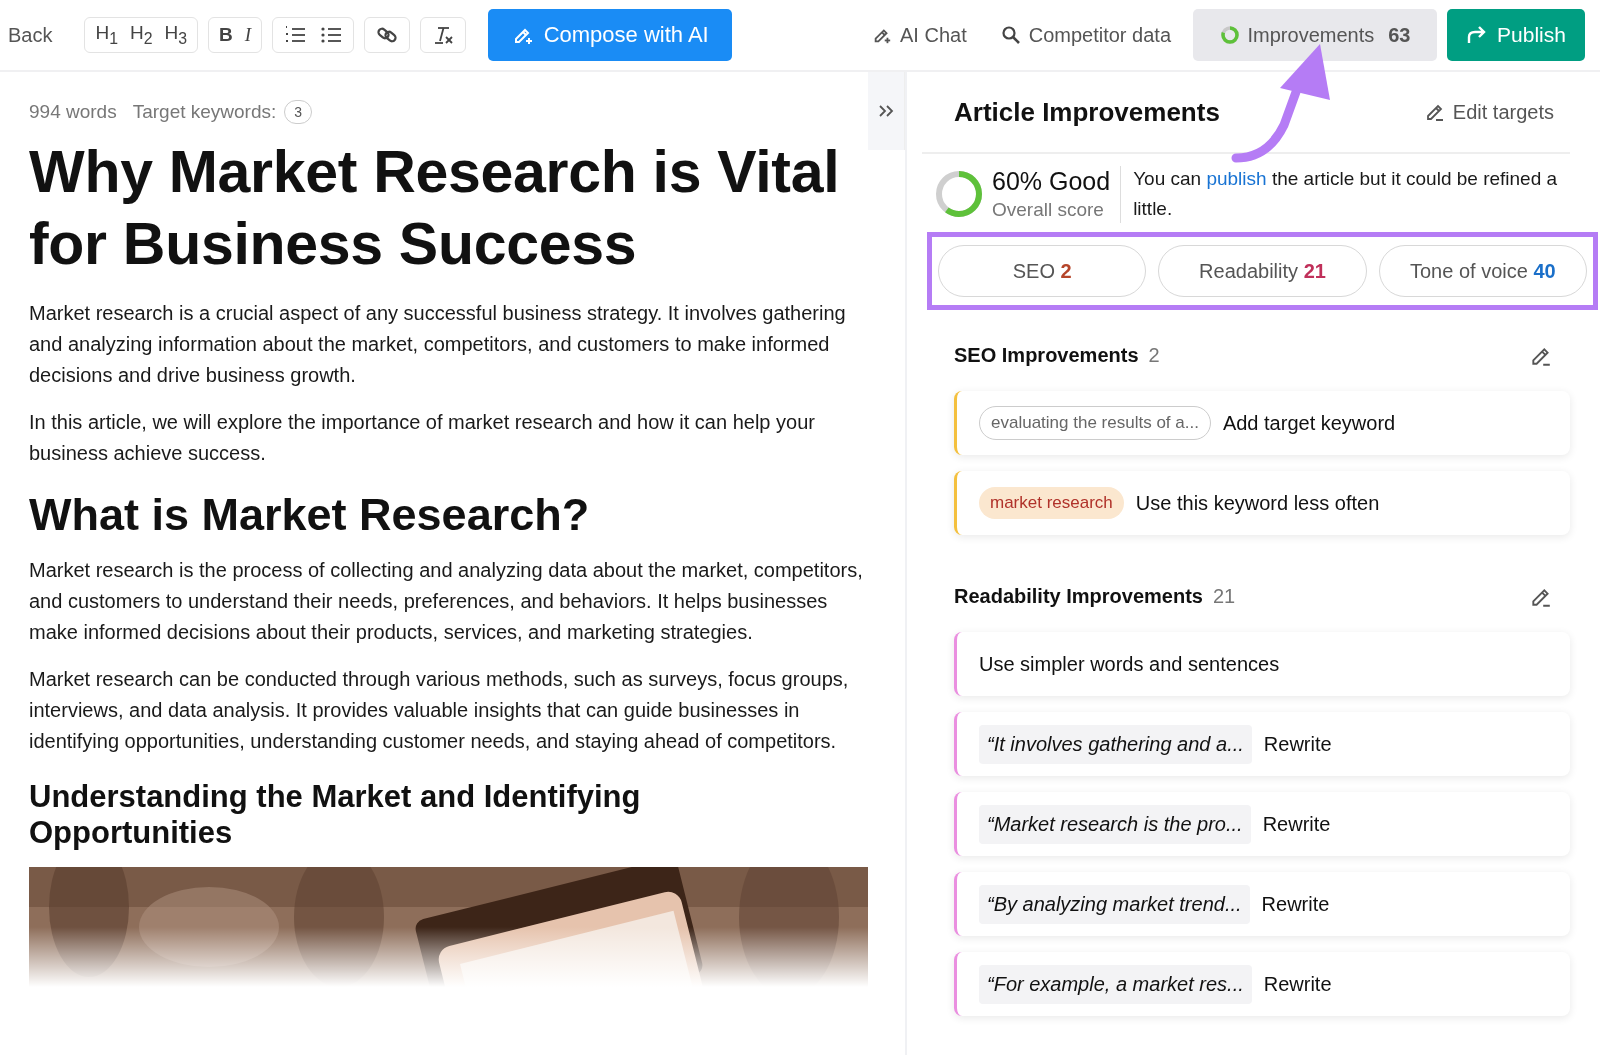 The width and height of the screenshot is (1600, 1055). What do you see at coordinates (1010, 35) in the screenshot?
I see `search-icon` at bounding box center [1010, 35].